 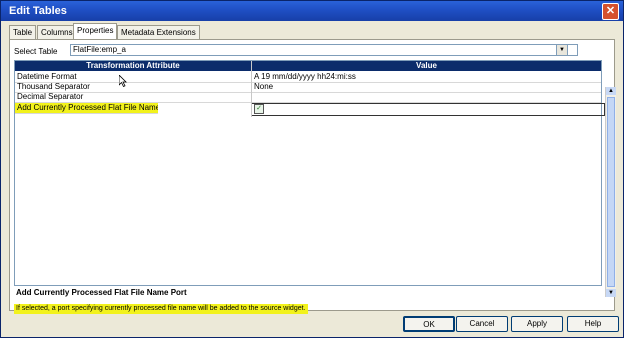 What do you see at coordinates (562, 50) in the screenshot?
I see `chevron-down-icon: ▼` at bounding box center [562, 50].